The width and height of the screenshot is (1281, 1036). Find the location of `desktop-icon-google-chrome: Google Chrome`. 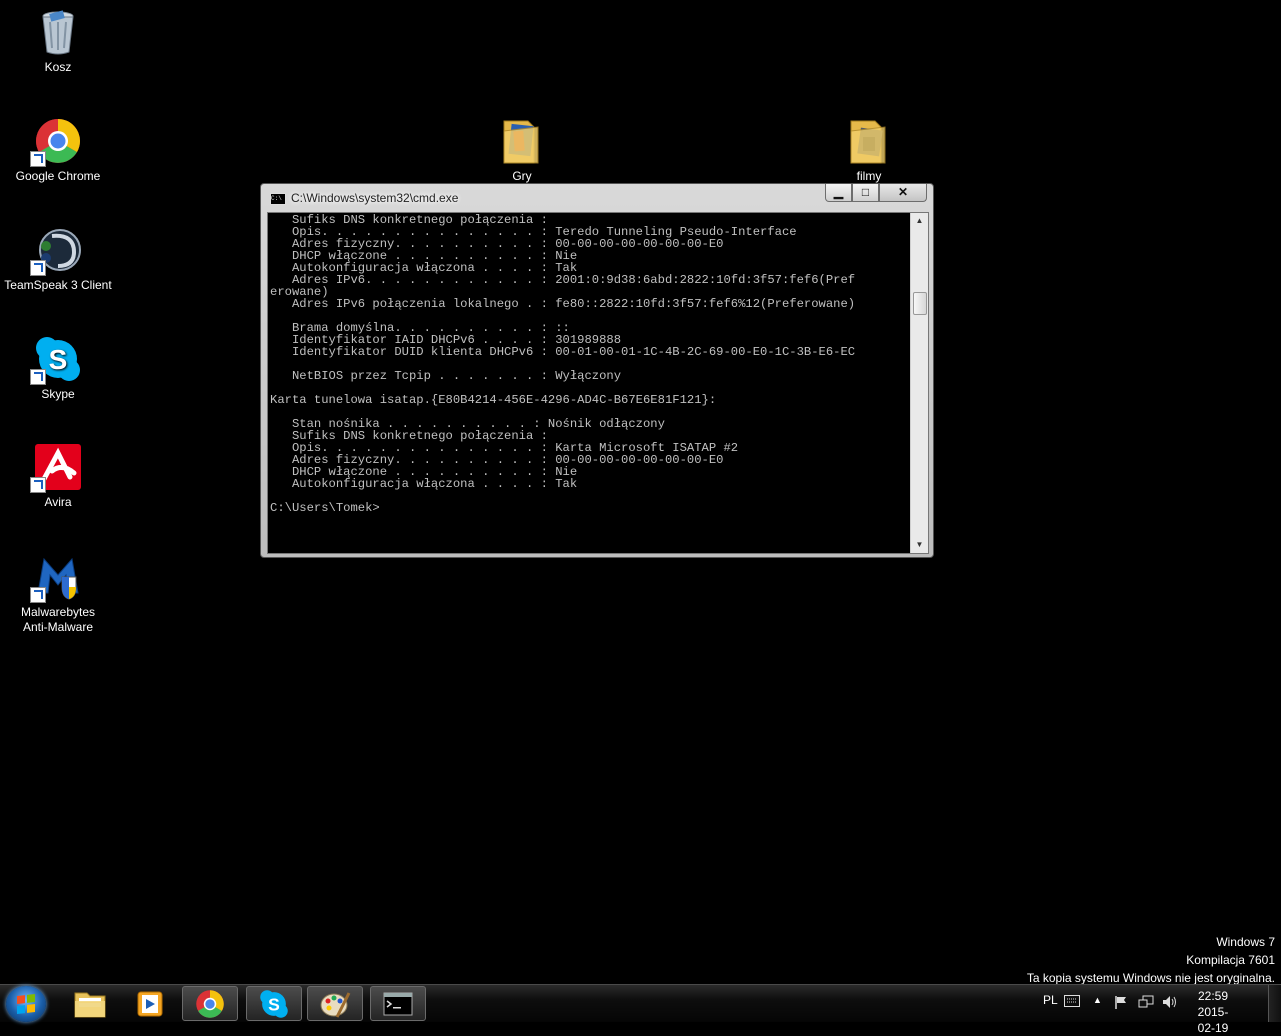

desktop-icon-google-chrome: Google Chrome is located at coordinates (58, 150).